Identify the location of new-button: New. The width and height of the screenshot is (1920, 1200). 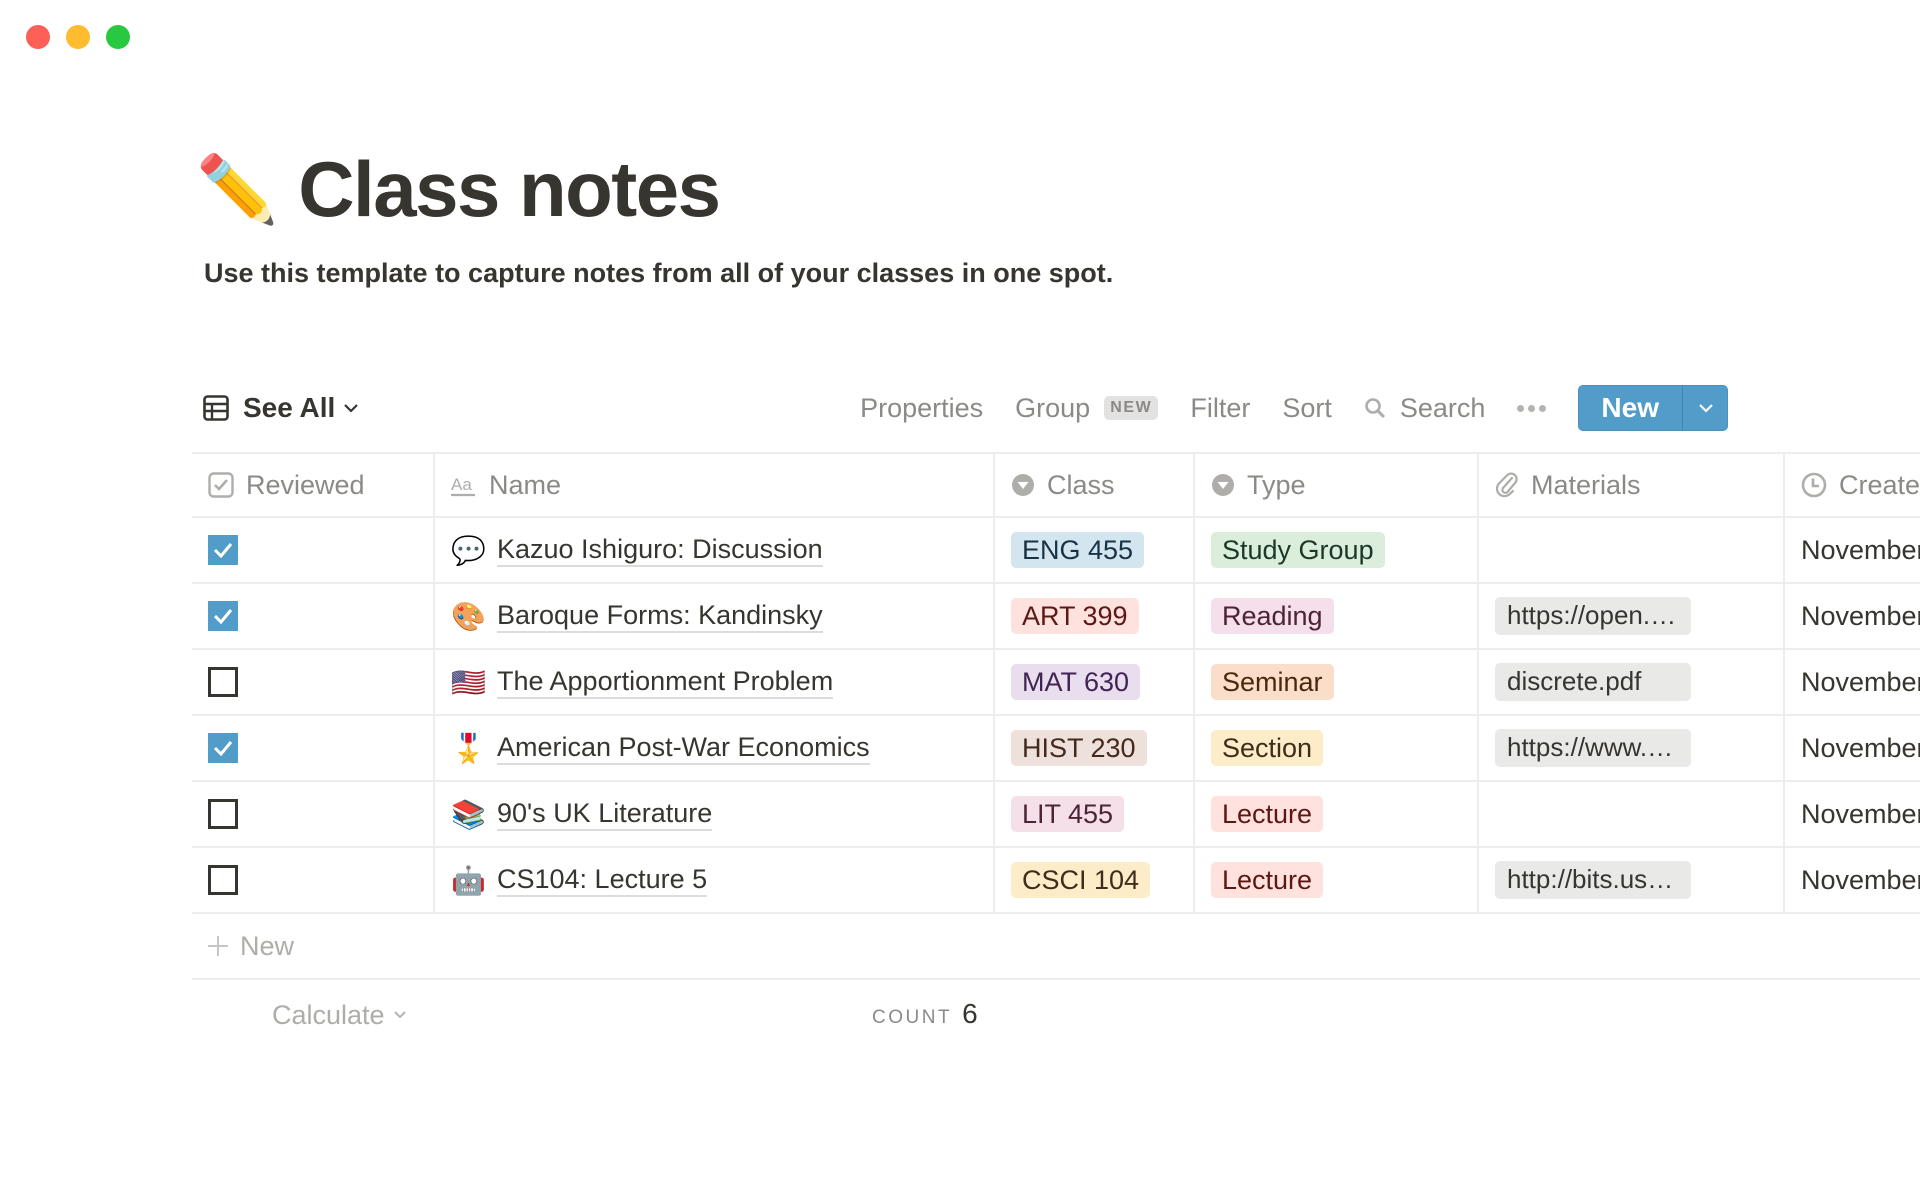
(1630, 408).